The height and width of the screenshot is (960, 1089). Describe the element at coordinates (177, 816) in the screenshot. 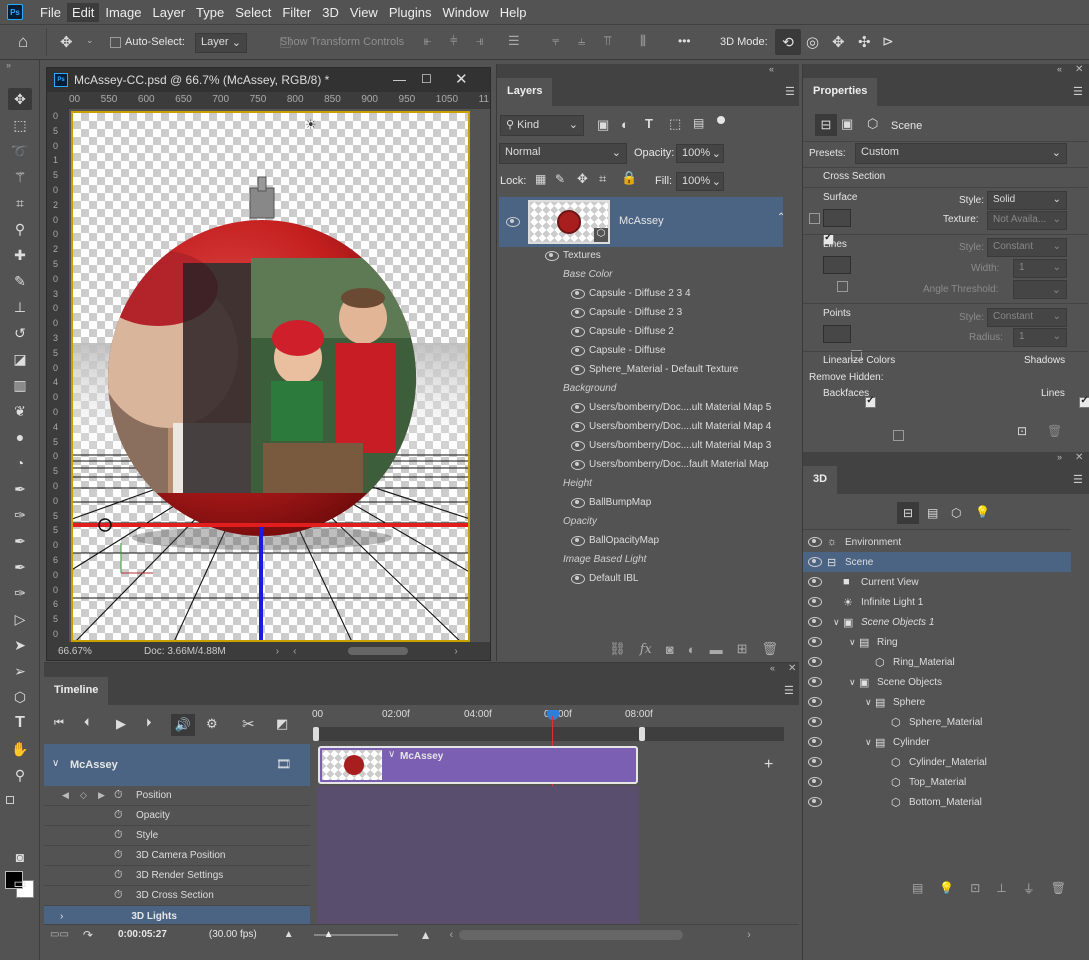

I see `timeline-property-row: ⏱ Opacity` at that location.